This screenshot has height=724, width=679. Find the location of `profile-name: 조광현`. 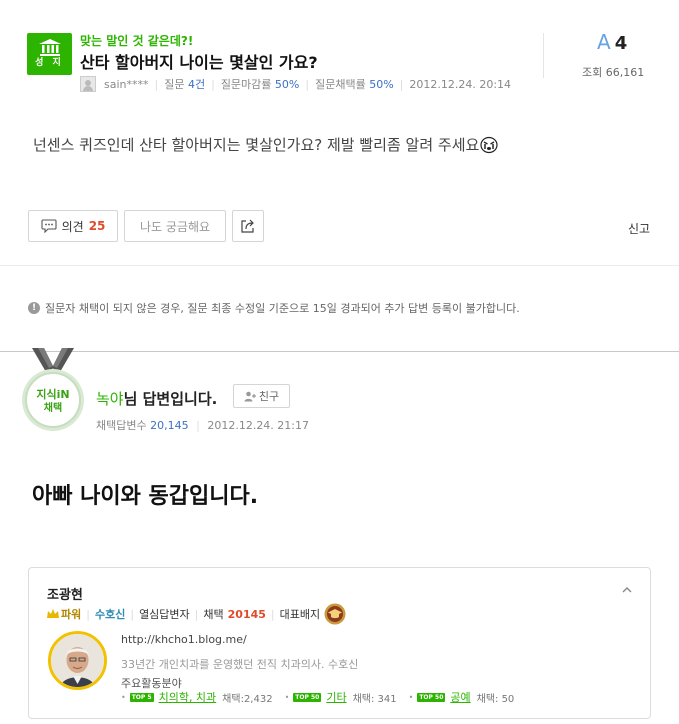

profile-name: 조광현 is located at coordinates (65, 593).